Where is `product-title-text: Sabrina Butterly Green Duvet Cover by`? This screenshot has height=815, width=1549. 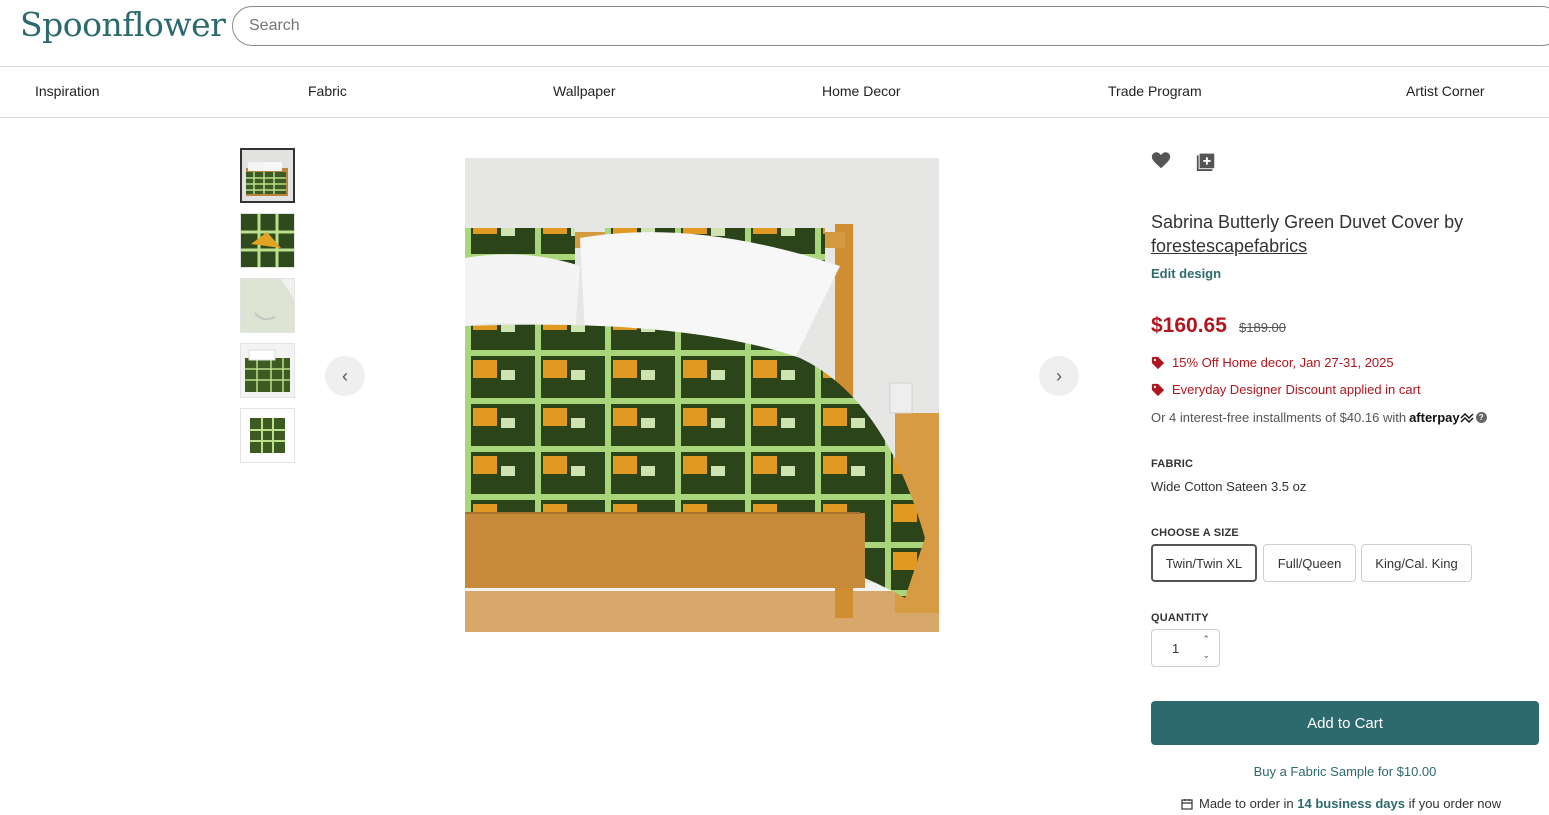 product-title-text: Sabrina Butterly Green Duvet Cover by is located at coordinates (1307, 222).